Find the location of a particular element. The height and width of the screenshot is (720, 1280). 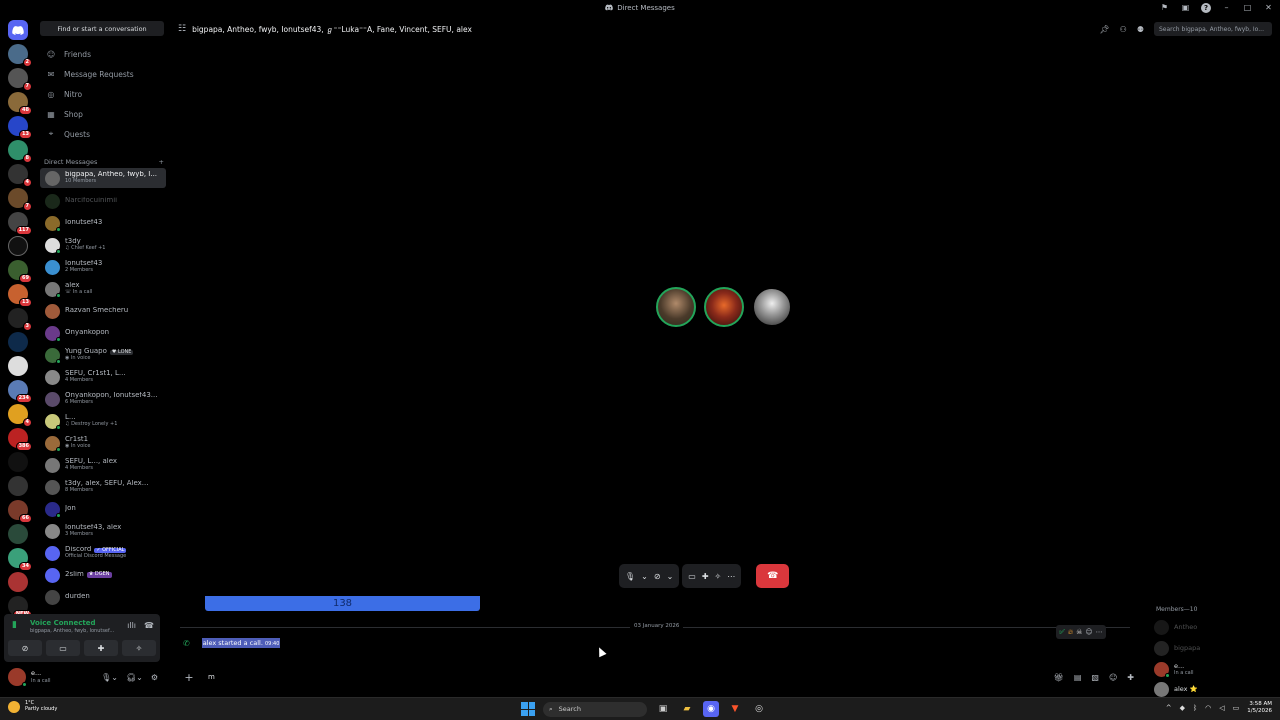

dm-item: Onyankopon is located at coordinates (103, 333).